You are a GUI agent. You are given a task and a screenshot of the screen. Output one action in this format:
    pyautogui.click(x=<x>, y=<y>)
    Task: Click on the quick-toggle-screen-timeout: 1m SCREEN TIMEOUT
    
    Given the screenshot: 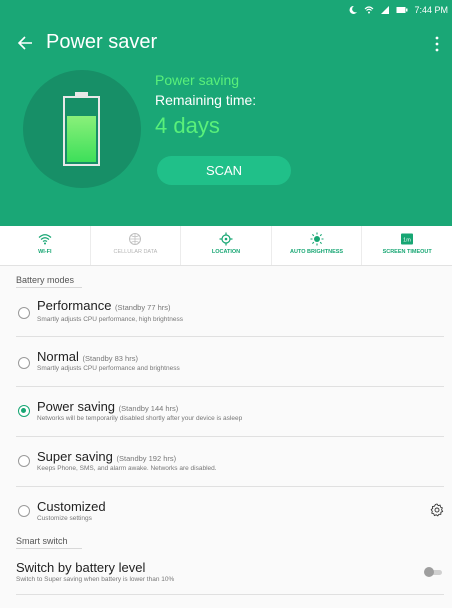 What is the action you would take?
    pyautogui.click(x=407, y=245)
    